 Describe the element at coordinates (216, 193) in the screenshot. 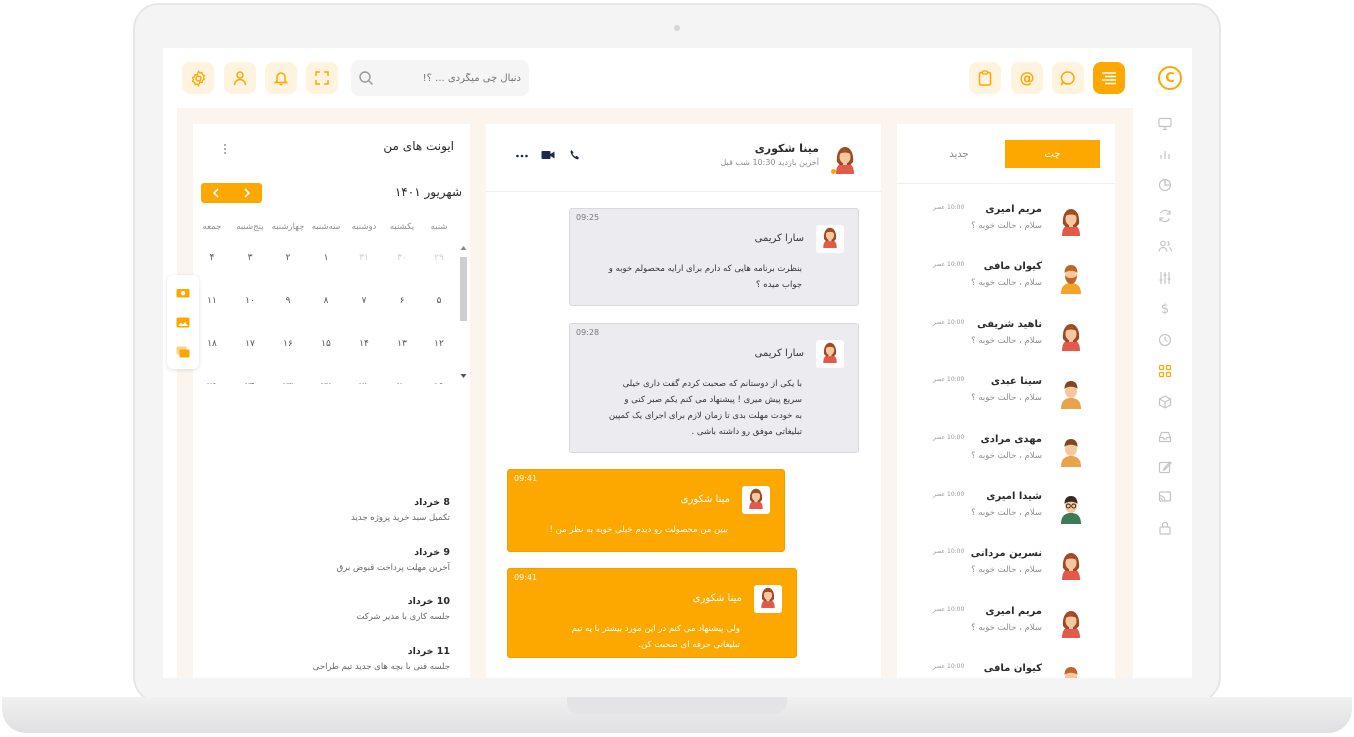

I see `prev-month-button` at that location.